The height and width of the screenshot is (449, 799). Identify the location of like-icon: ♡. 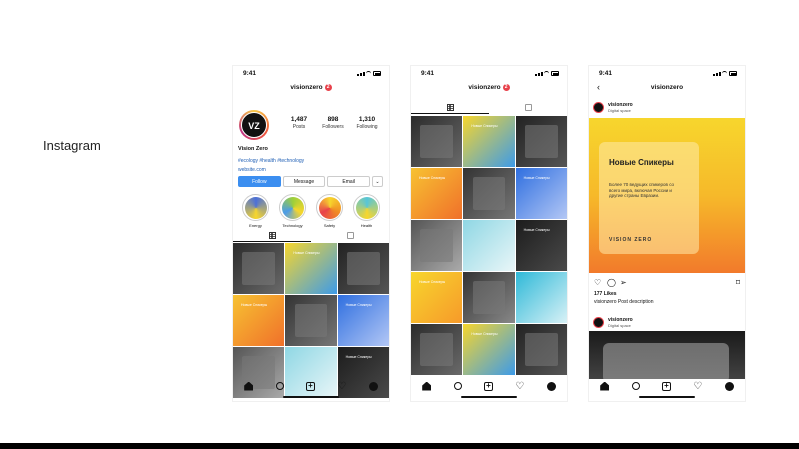
(597, 282).